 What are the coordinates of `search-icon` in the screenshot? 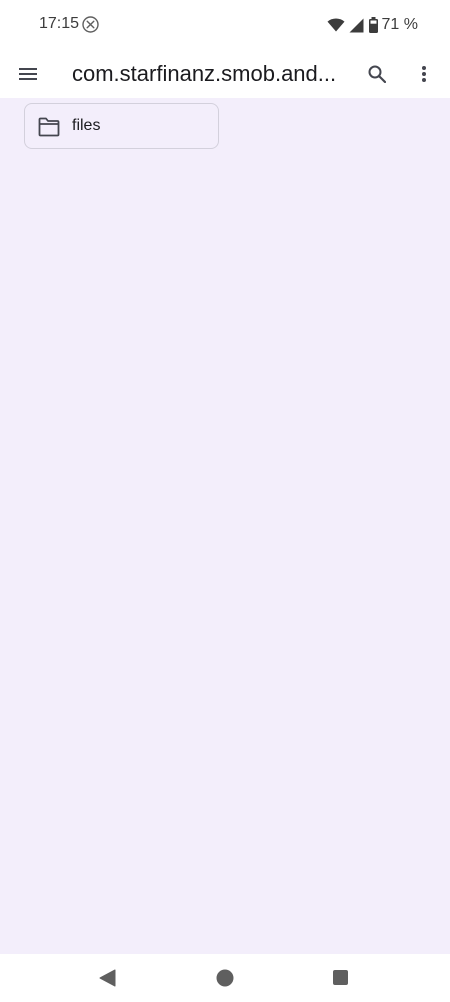 It's located at (377, 74).